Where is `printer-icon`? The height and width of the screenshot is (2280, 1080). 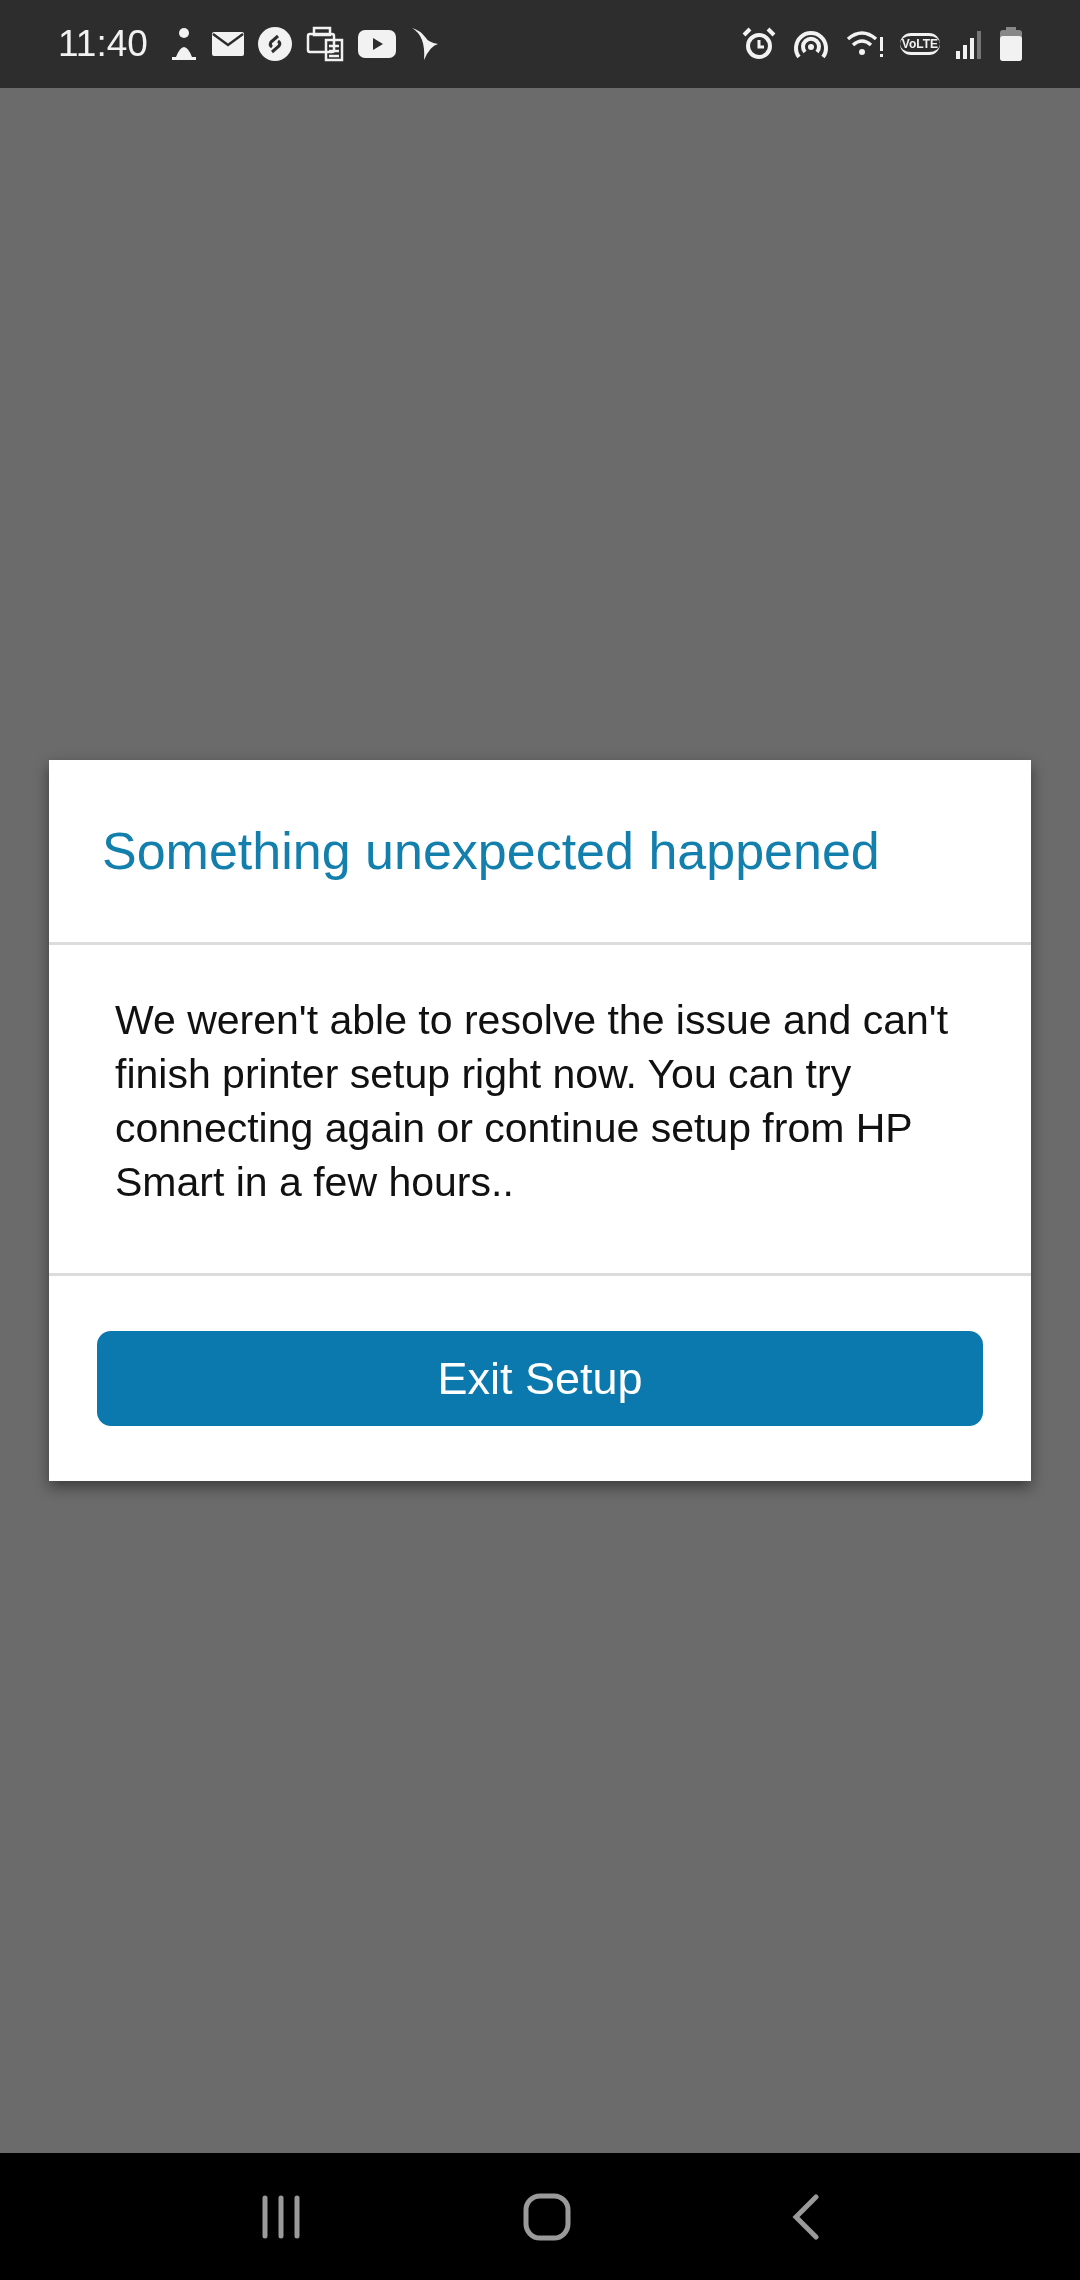 printer-icon is located at coordinates (324, 44).